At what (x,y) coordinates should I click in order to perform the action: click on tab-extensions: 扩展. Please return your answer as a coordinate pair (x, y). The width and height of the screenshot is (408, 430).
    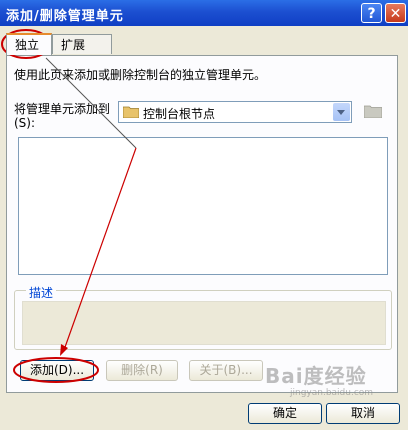
    Looking at the image, I should click on (82, 44).